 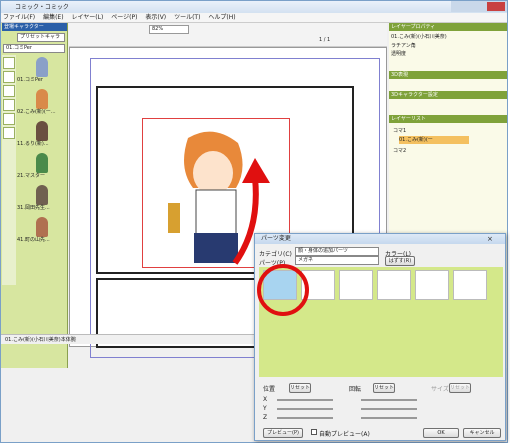 I want to click on layer-item: コマ2, so click(x=399, y=150).